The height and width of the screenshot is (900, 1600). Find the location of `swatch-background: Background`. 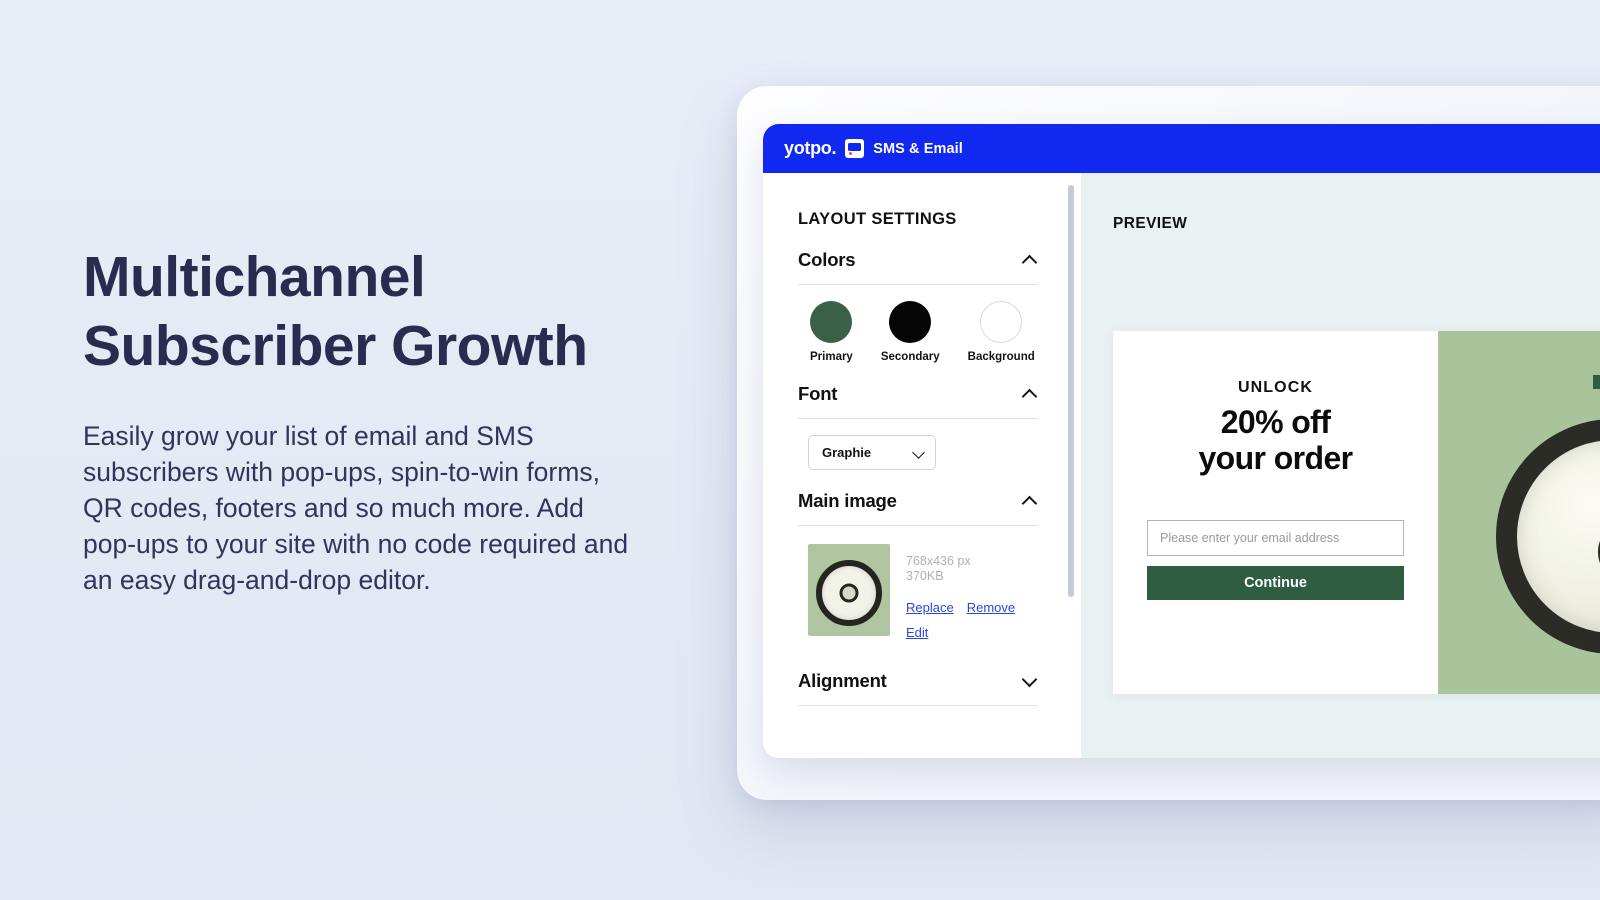

swatch-background: Background is located at coordinates (1001, 332).